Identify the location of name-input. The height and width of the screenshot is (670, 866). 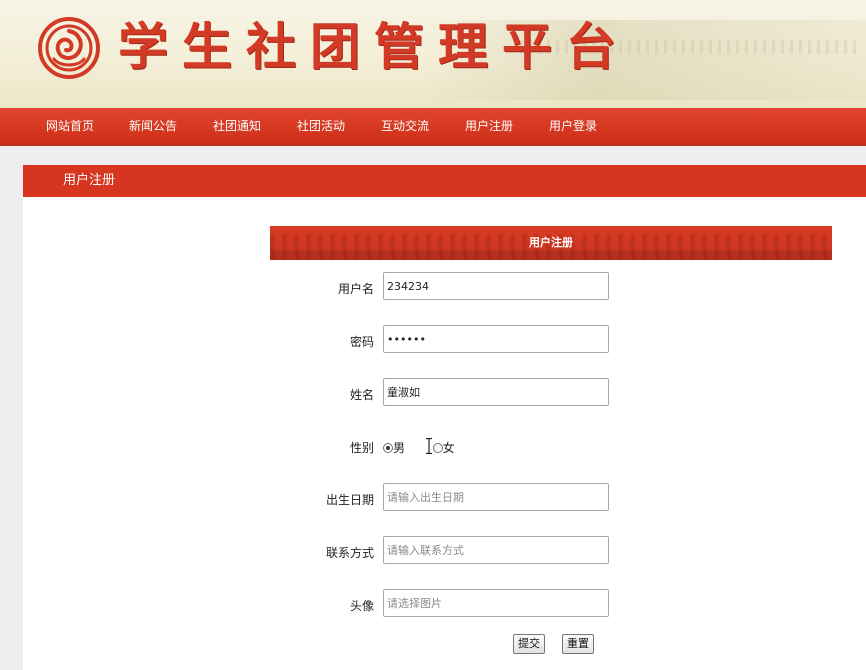
(496, 392).